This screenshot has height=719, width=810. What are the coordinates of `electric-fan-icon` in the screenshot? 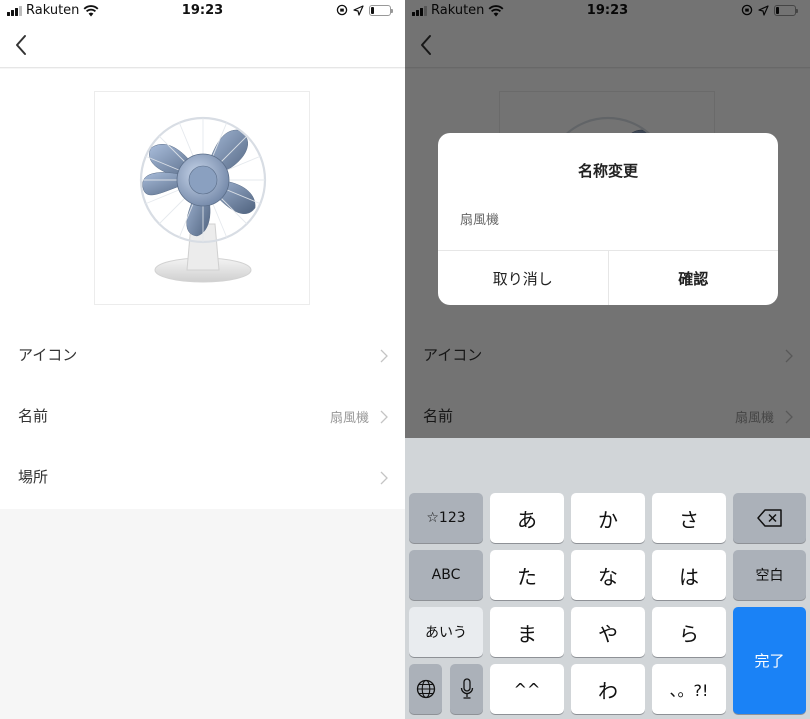 It's located at (203, 199).